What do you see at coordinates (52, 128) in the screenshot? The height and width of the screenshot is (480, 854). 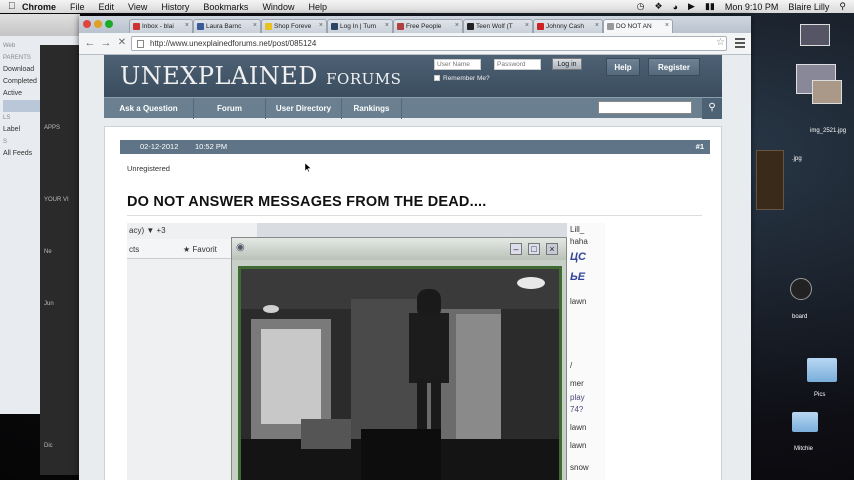 I see `dark-item: APPS` at bounding box center [52, 128].